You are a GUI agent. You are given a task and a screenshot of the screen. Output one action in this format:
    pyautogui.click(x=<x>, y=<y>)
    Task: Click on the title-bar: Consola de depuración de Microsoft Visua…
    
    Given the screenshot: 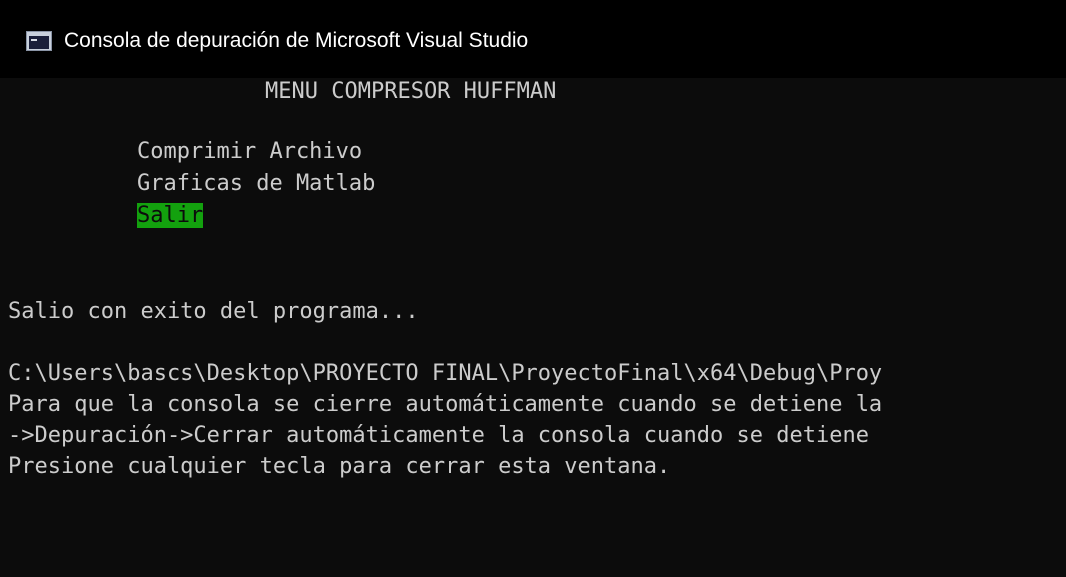 What is the action you would take?
    pyautogui.click(x=533, y=39)
    